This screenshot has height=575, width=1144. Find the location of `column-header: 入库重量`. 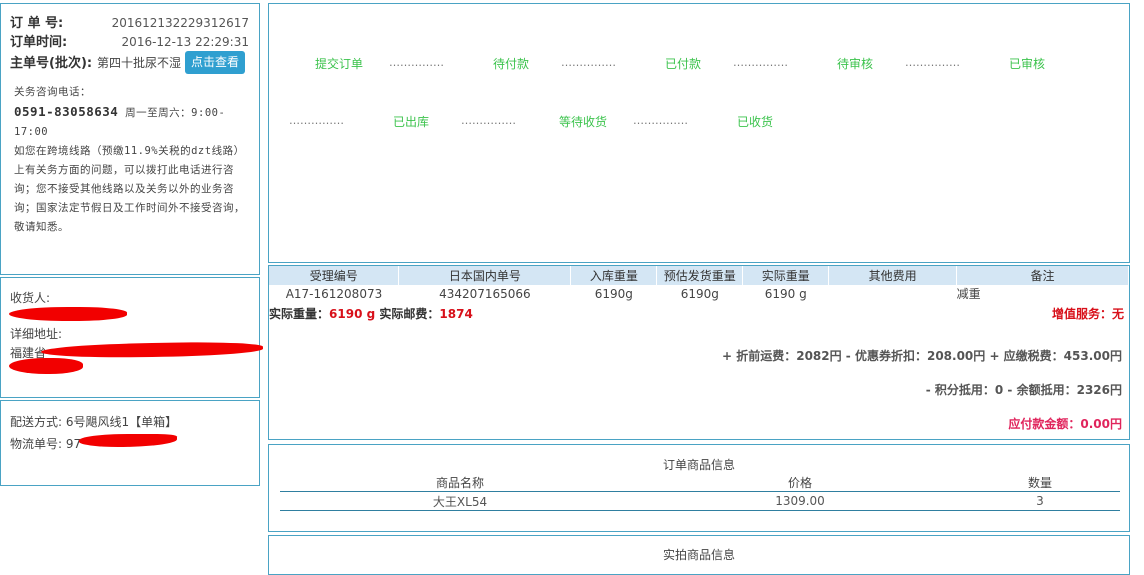

column-header: 入库重量 is located at coordinates (614, 275).